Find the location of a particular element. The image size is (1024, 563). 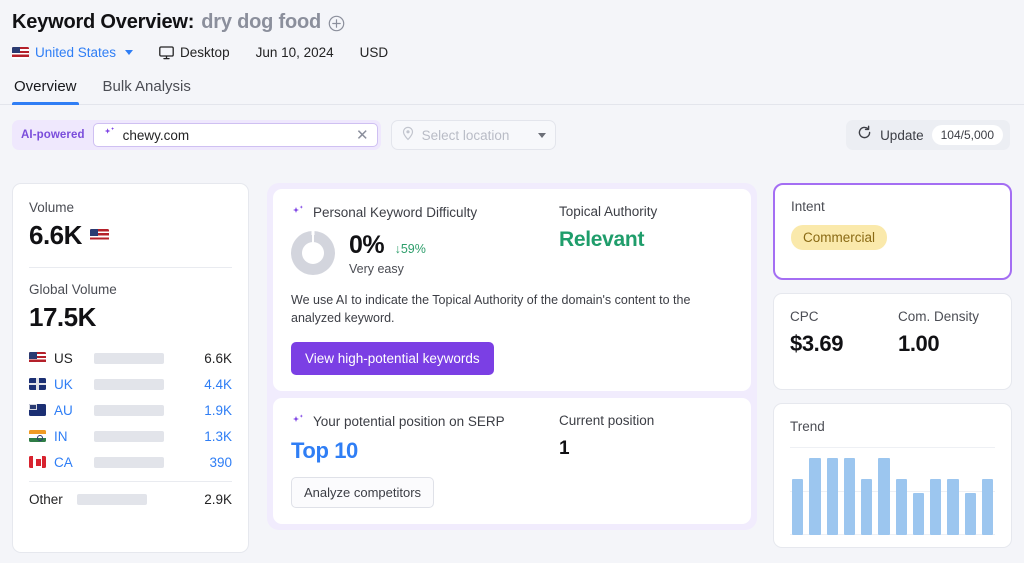

country-volume: 390 is located at coordinates (220, 462).